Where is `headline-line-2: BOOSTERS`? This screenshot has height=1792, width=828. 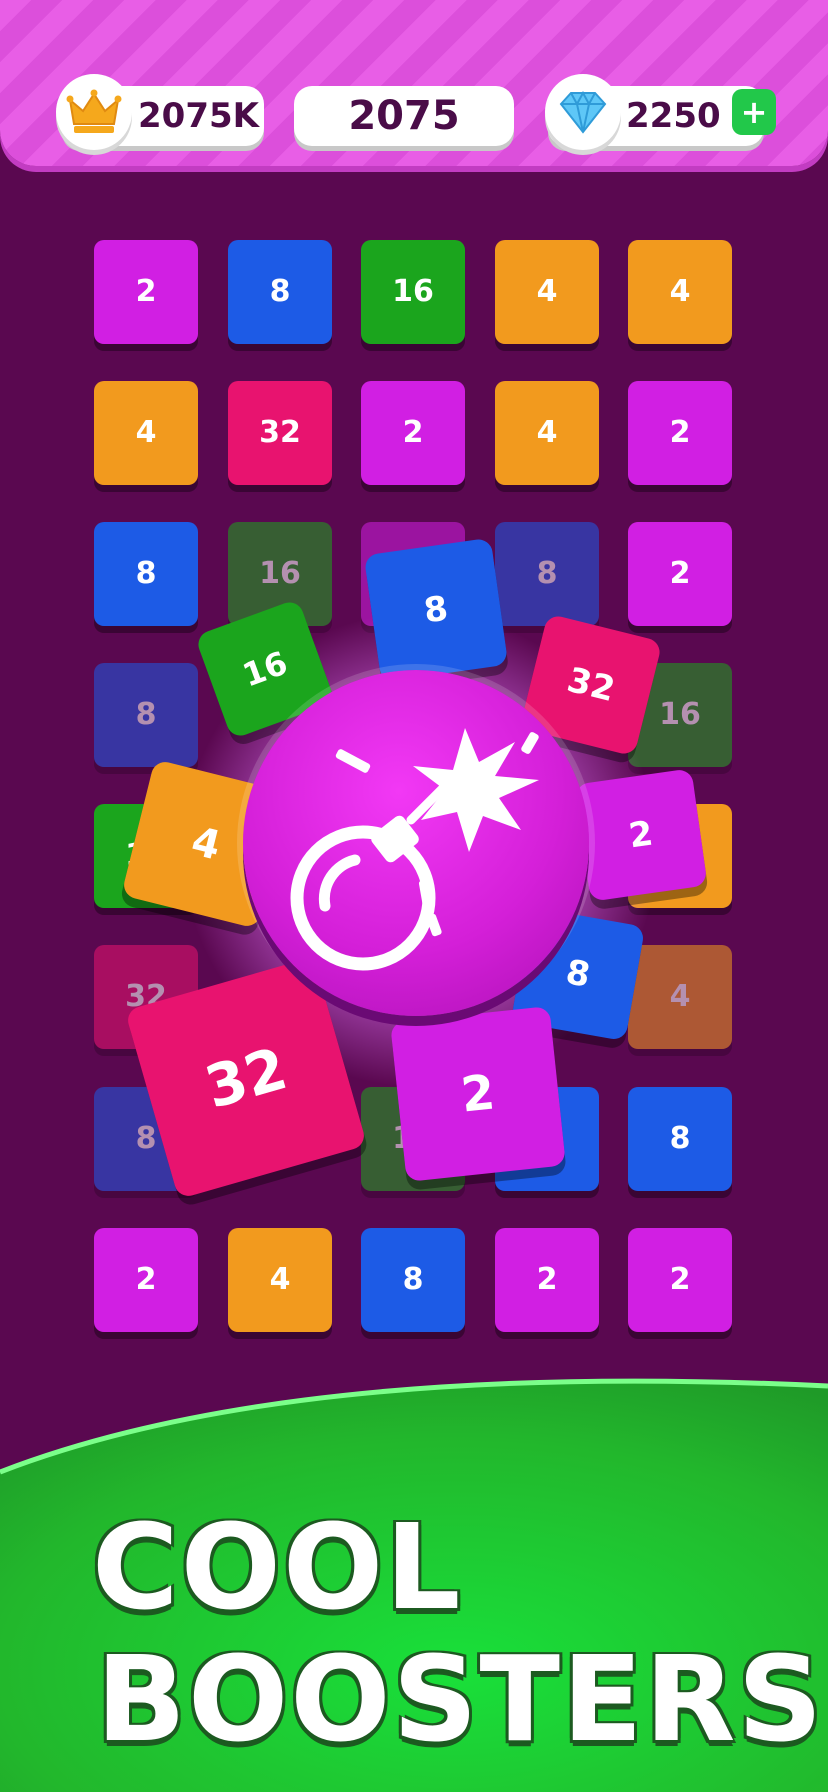 headline-line-2: BOOSTERS is located at coordinates (460, 1699).